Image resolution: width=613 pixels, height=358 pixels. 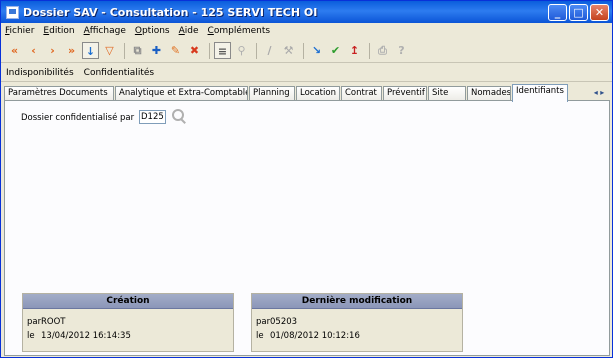 I want to click on minimize-button: _, so click(x=557, y=12).